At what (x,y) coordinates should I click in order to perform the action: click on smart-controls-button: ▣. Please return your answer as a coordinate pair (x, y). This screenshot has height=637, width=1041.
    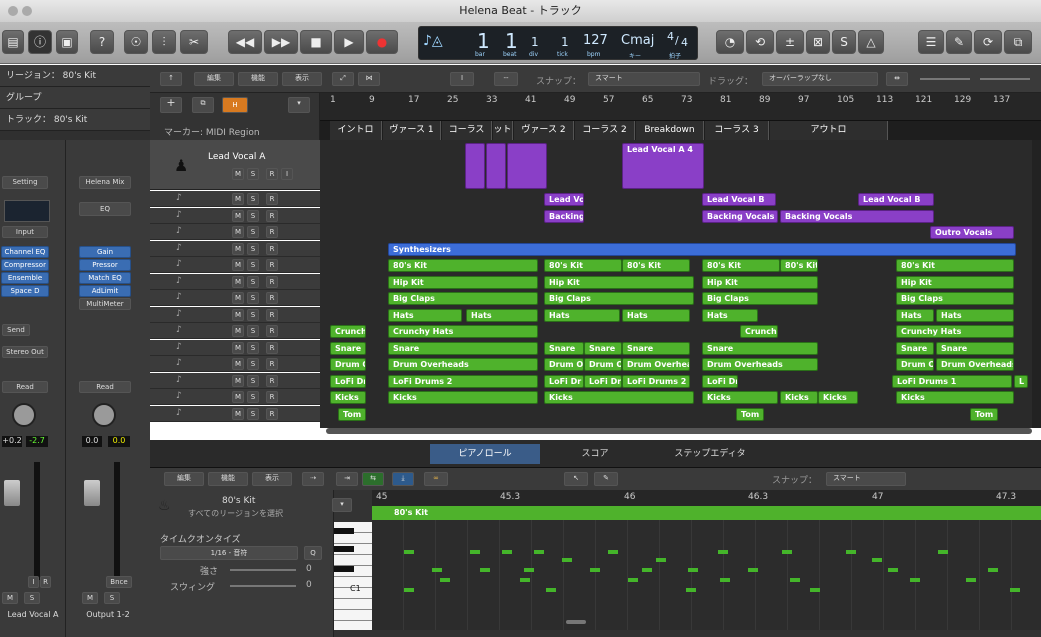
    Looking at the image, I should click on (67, 42).